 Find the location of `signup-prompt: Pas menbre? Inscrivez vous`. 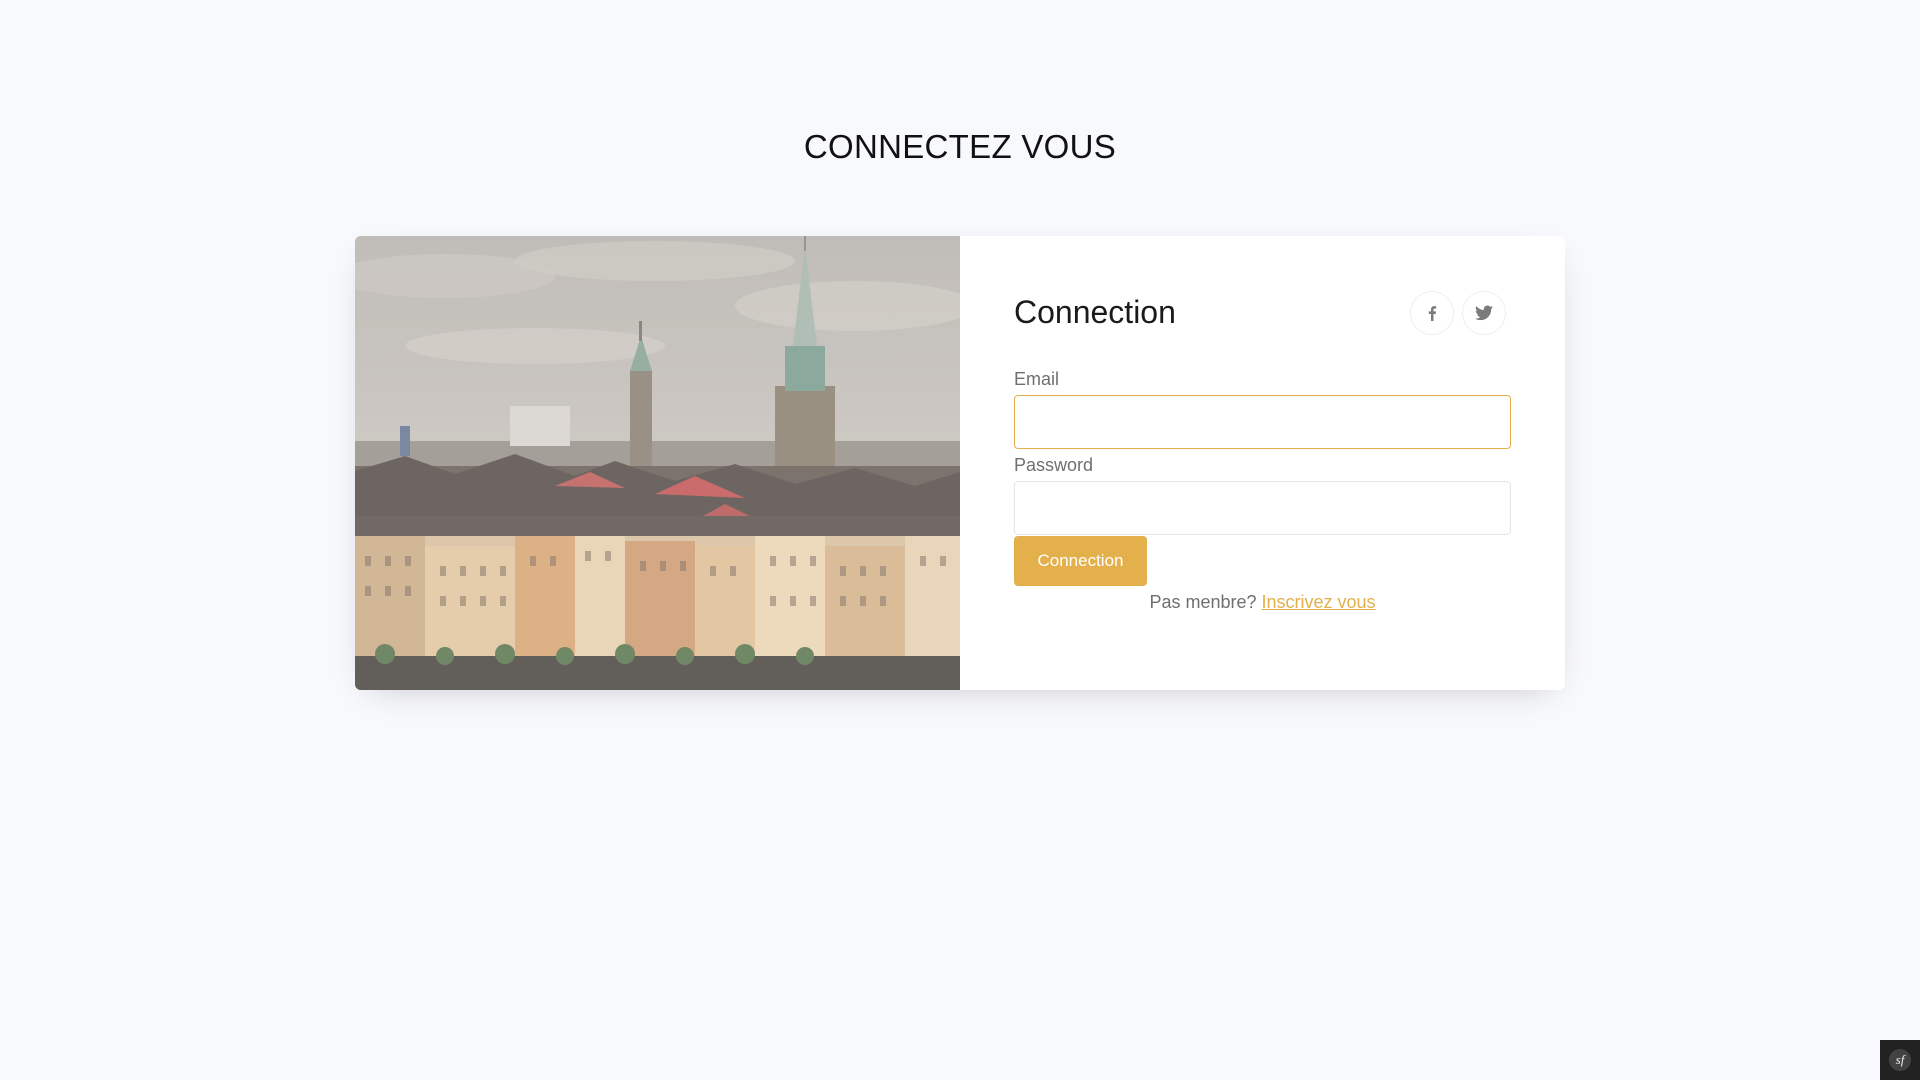

signup-prompt: Pas menbre? Inscrivez vous is located at coordinates (1262, 602).